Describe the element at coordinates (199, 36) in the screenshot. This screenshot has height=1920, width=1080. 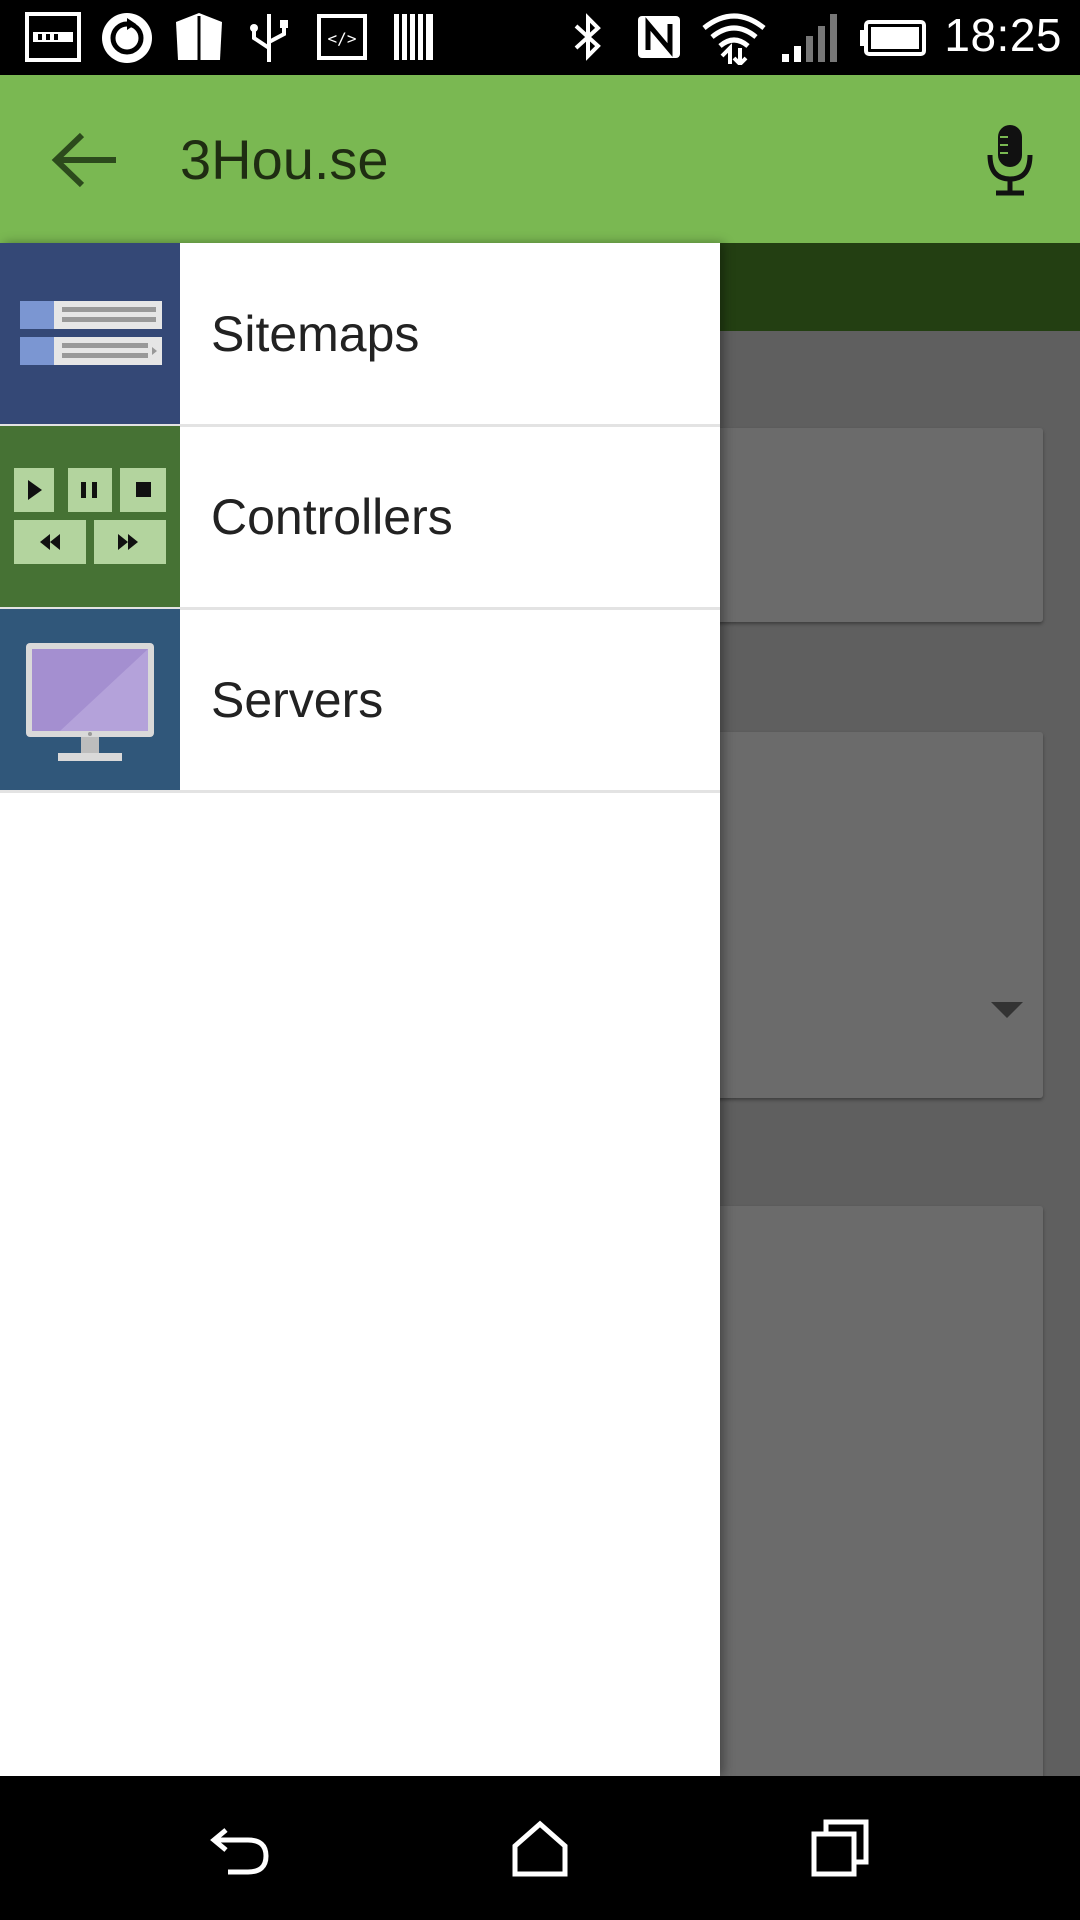
I see `shield-icon` at that location.